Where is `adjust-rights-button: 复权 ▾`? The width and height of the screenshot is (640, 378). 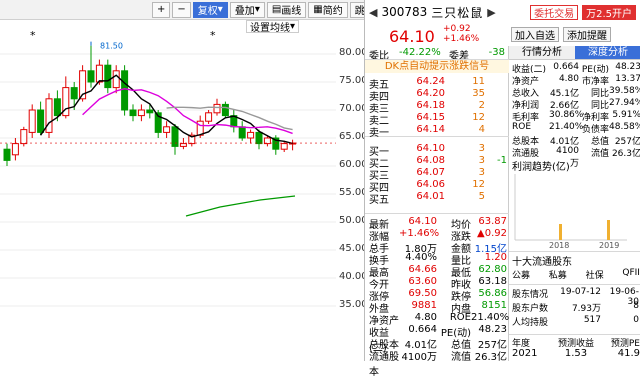
adjust-rights-button: 复权 ▾ is located at coordinates (210, 9).